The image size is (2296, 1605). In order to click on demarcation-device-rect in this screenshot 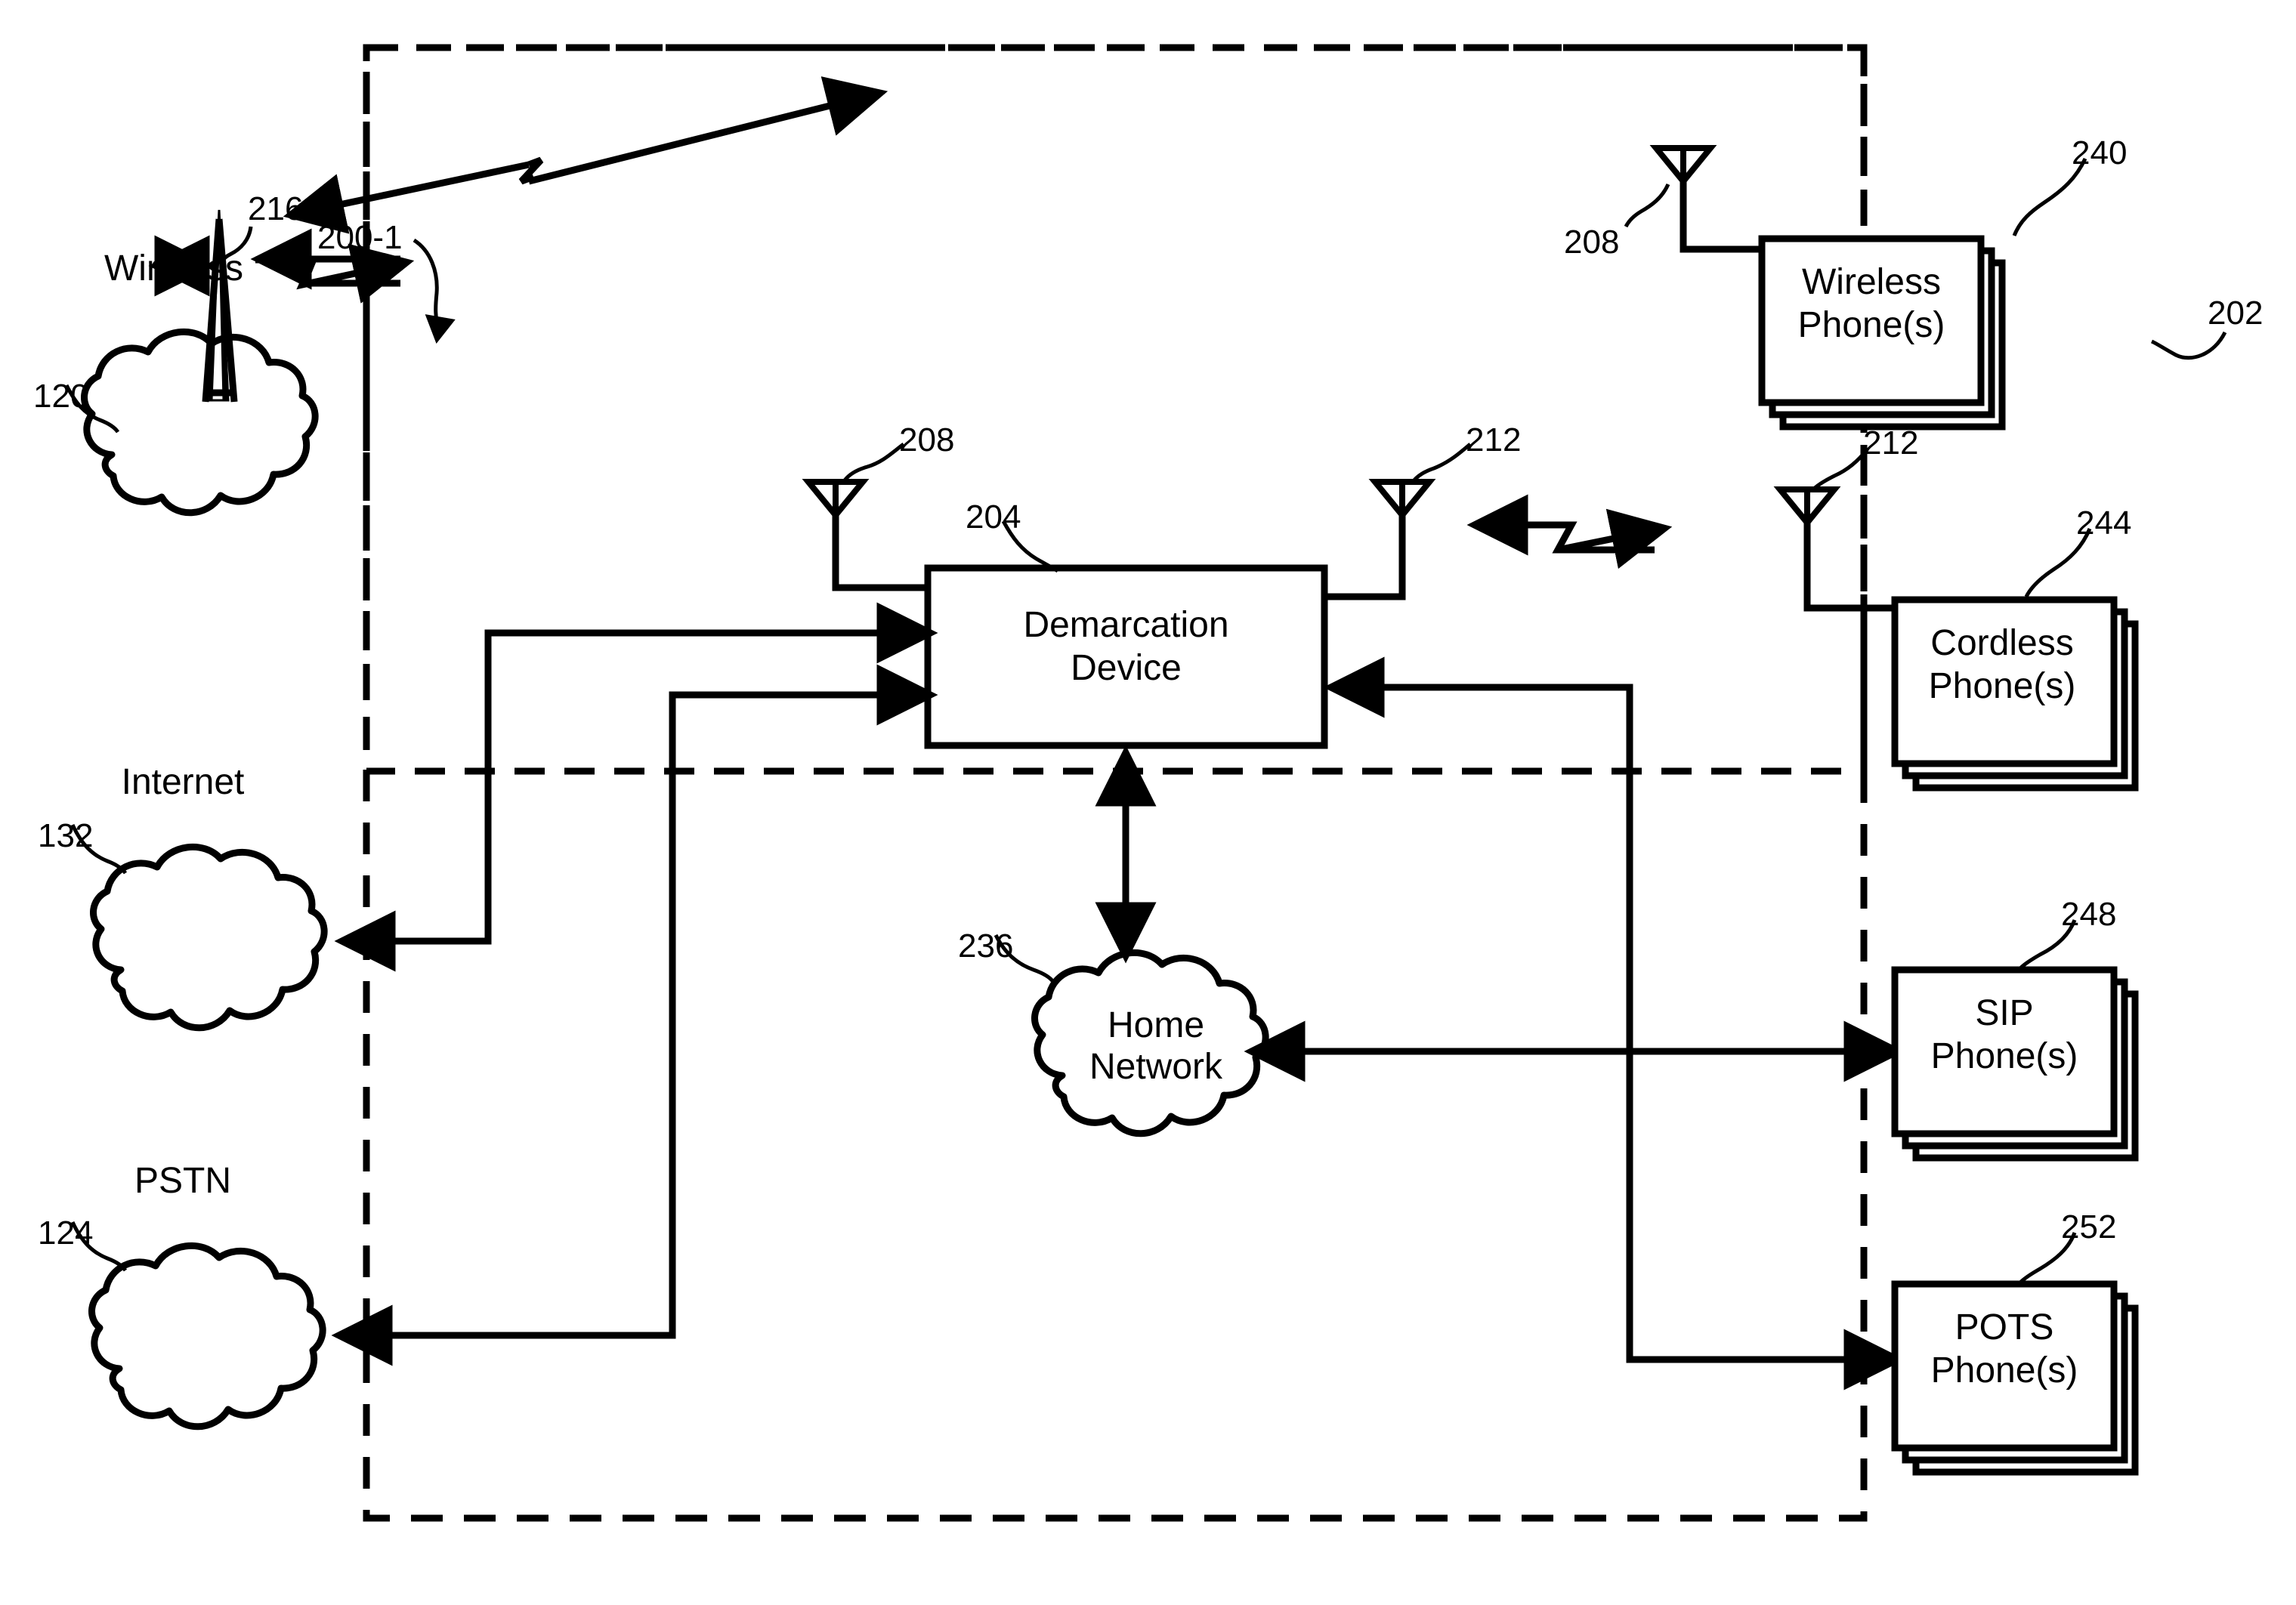, I will do `click(573, 328)`.